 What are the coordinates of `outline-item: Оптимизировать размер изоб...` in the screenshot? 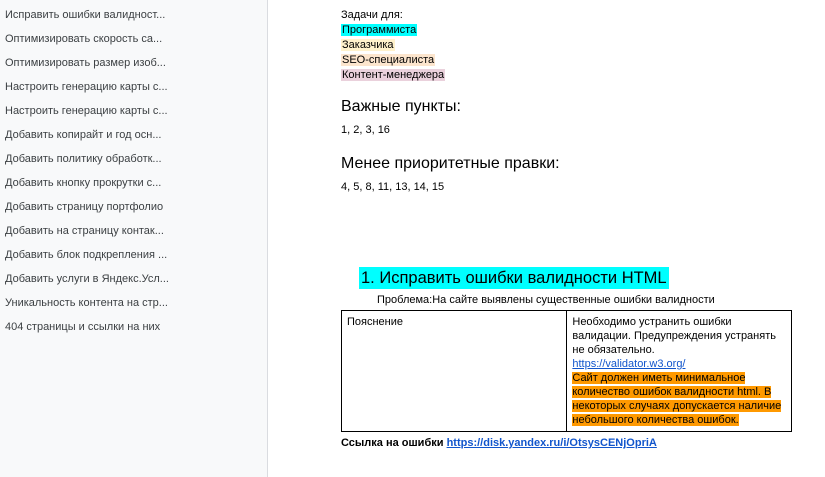 It's located at (85, 65).